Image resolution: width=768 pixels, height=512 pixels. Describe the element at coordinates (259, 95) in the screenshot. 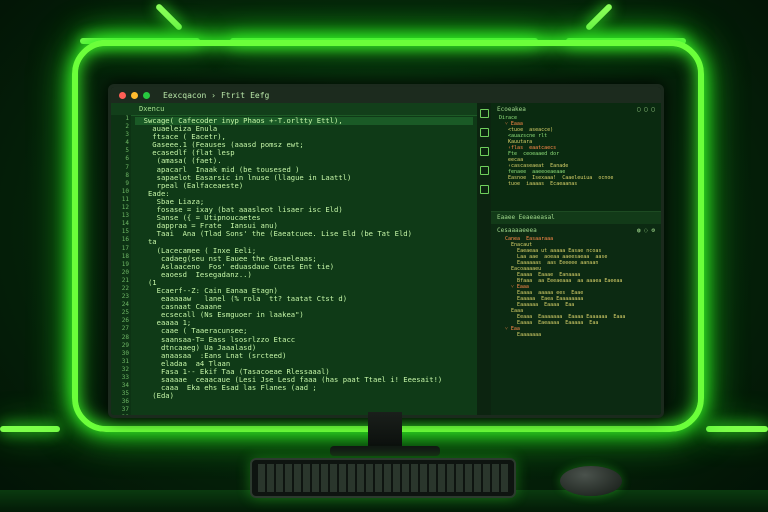

I see `title-item-3: Eefg` at that location.